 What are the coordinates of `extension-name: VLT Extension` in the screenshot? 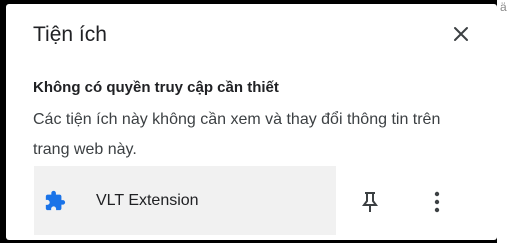 It's located at (147, 200).